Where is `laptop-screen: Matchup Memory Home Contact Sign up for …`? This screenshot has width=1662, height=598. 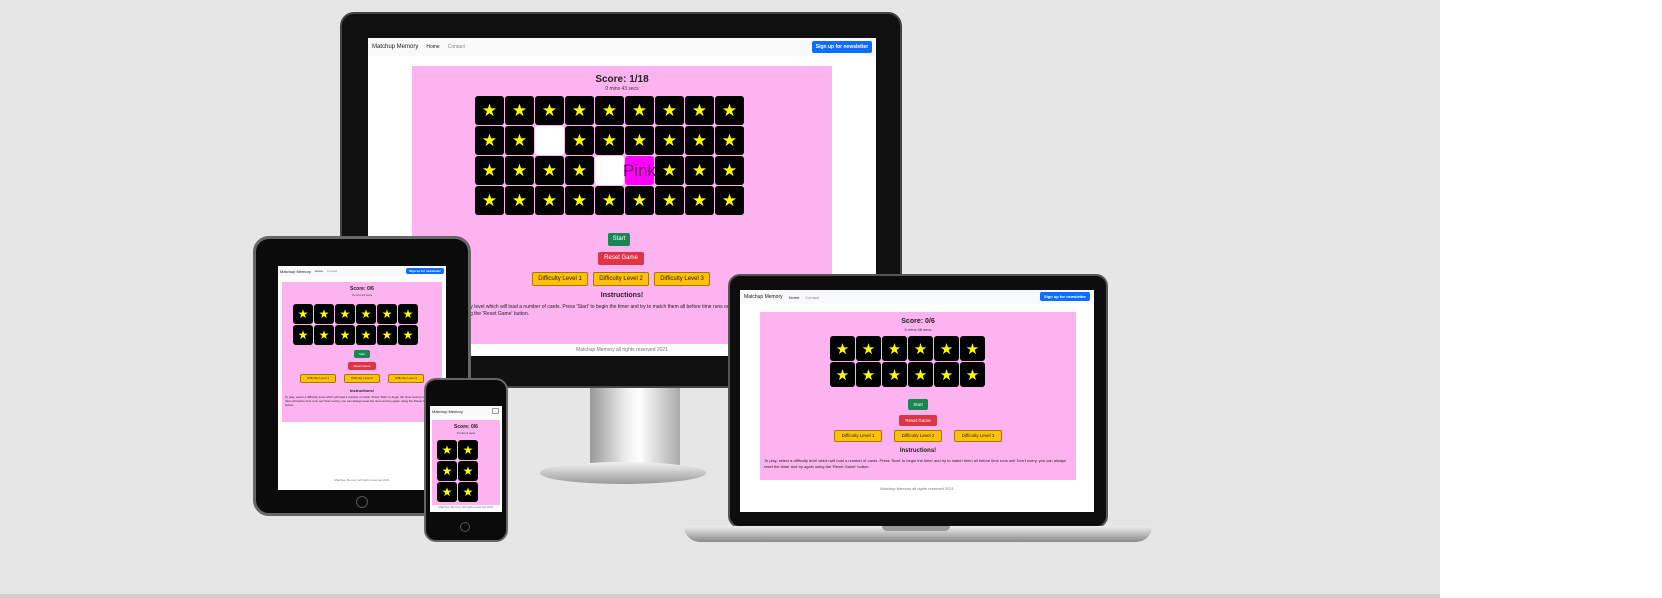 laptop-screen: Matchup Memory Home Contact Sign up for … is located at coordinates (917, 401).